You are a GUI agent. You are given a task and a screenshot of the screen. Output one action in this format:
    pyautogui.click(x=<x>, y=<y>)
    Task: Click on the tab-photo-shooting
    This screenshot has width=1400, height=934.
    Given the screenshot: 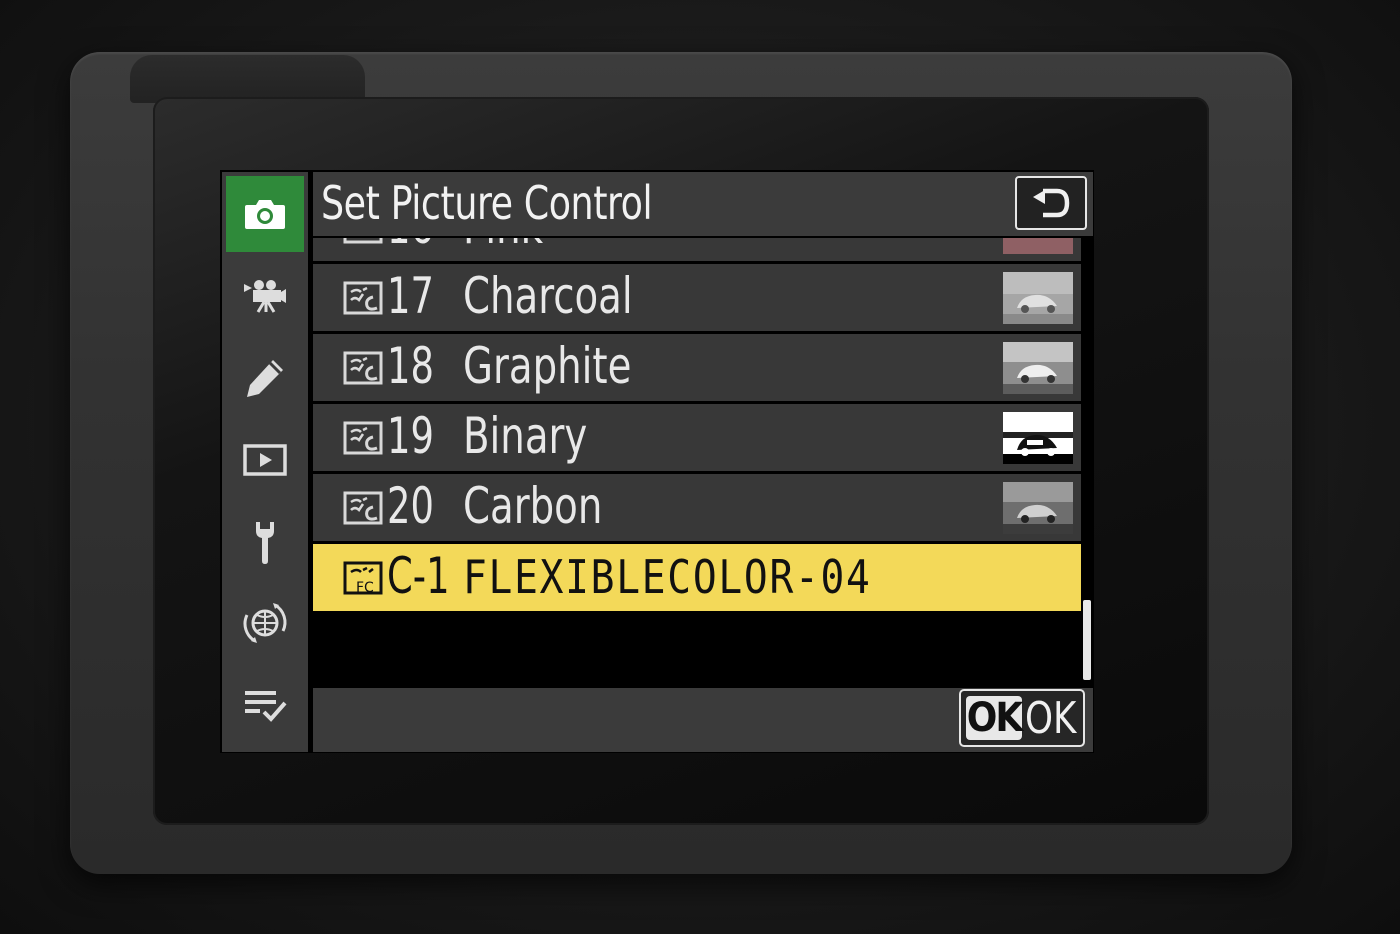 What is the action you would take?
    pyautogui.click(x=265, y=214)
    